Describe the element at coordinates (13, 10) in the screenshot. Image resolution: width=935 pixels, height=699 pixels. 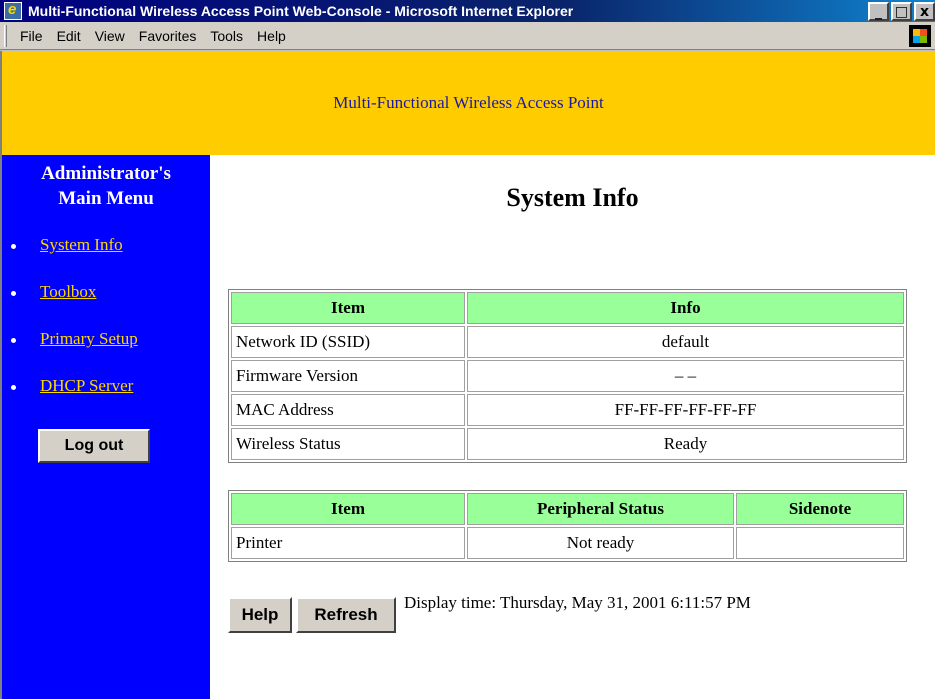
I see `ie-app-icon` at that location.